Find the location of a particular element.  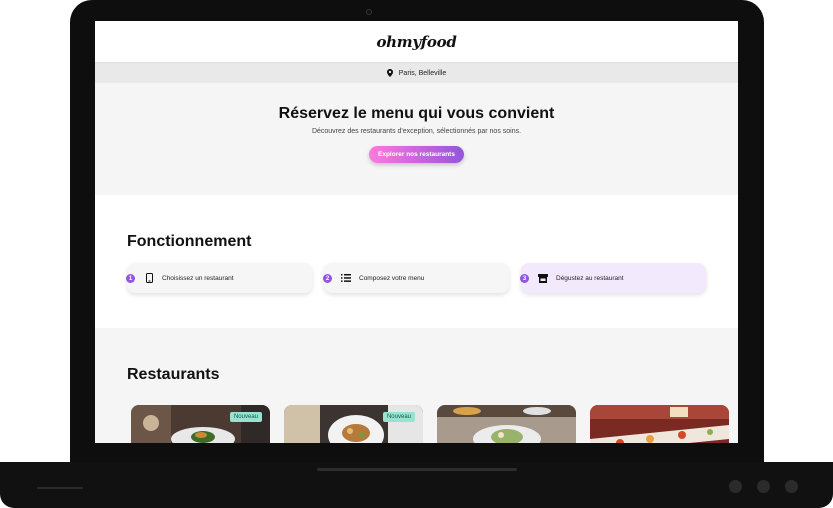

location-bar: Paris, Belleville is located at coordinates (416, 72).